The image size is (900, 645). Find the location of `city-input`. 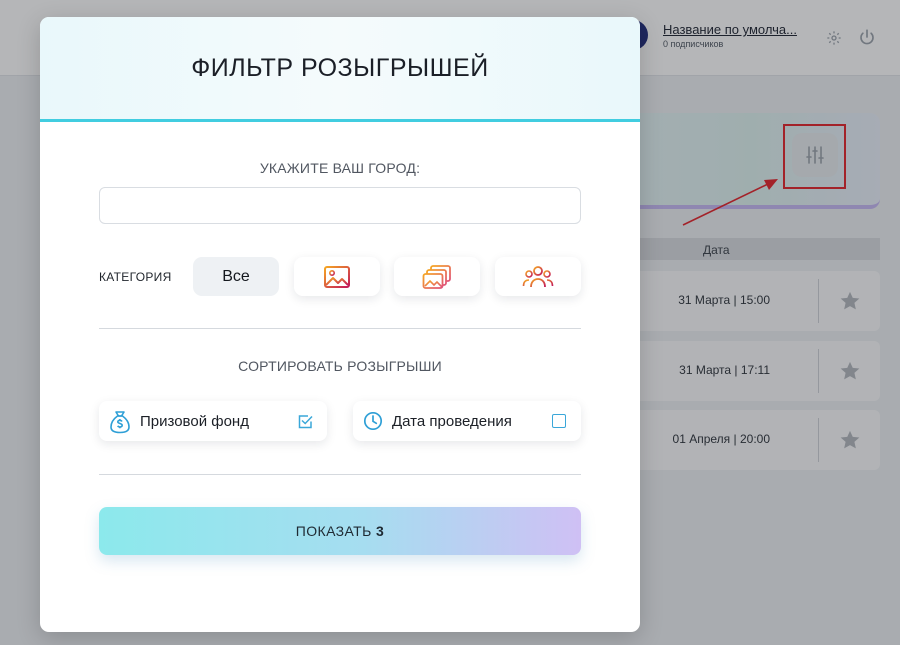

city-input is located at coordinates (340, 205).